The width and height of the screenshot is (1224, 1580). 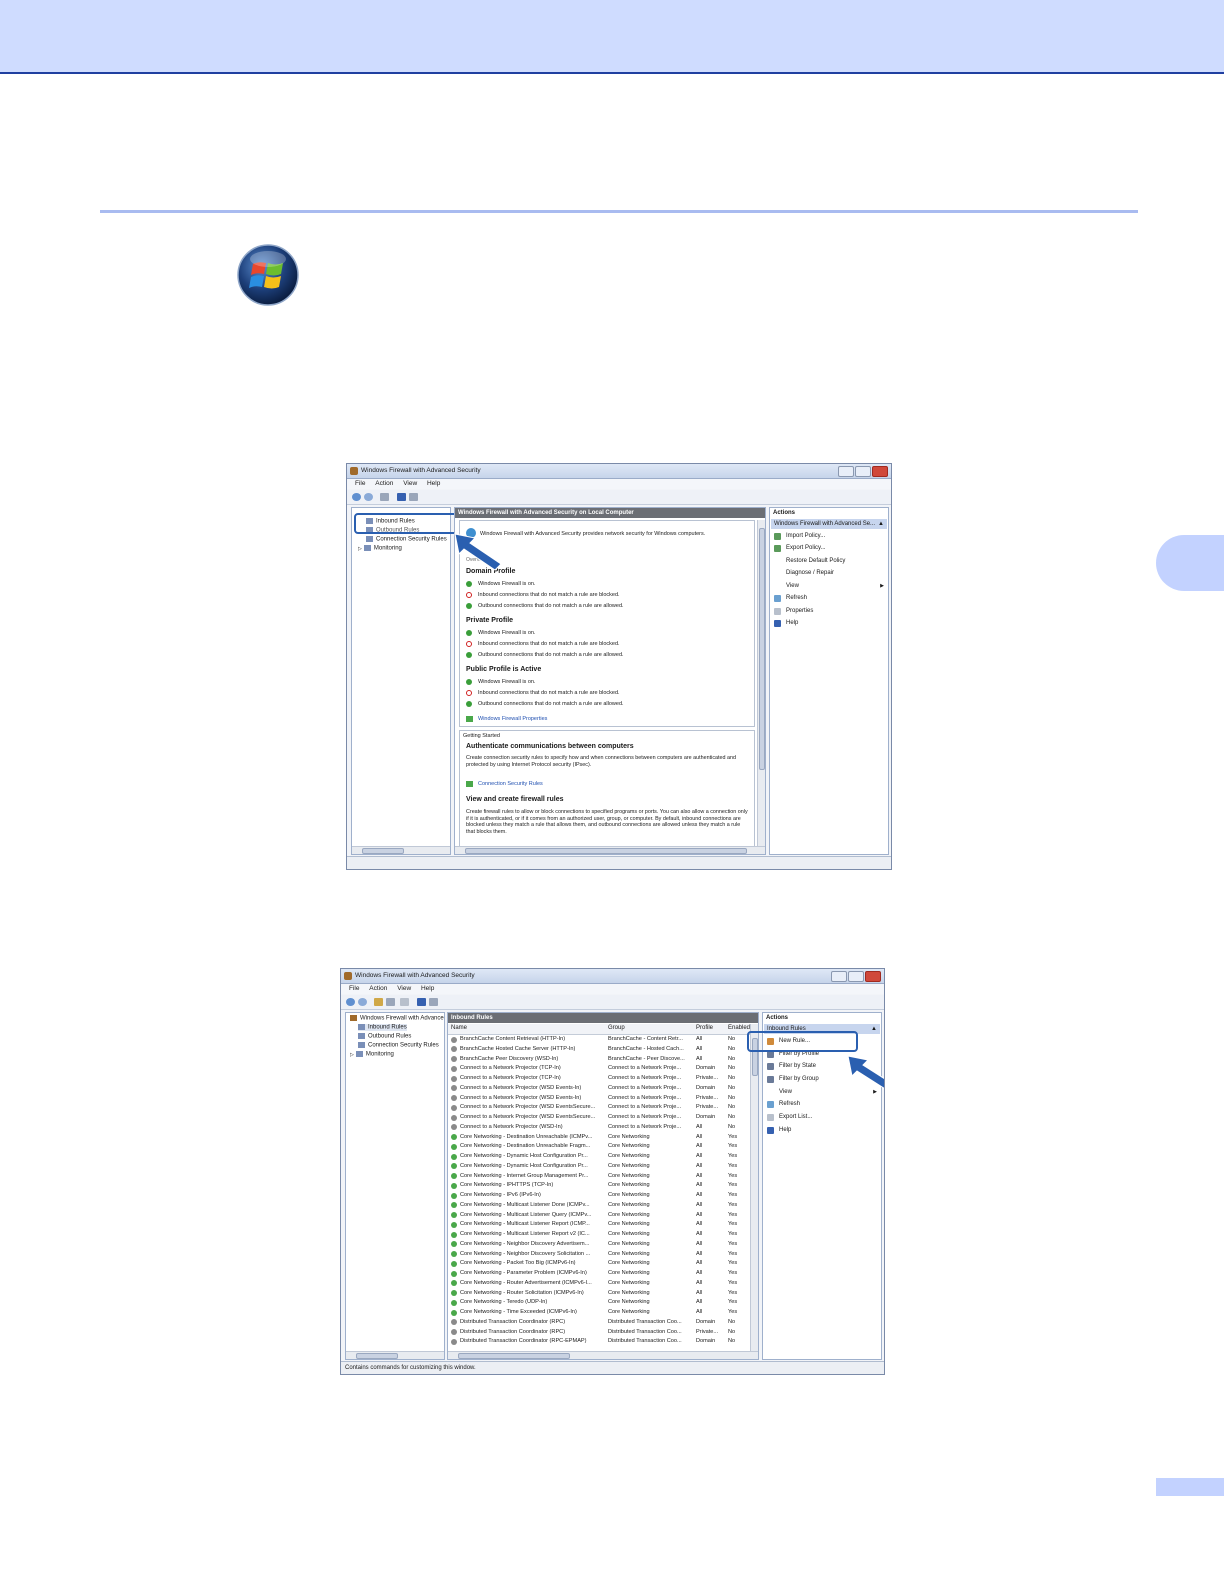 I want to click on tree-item-outbound-rules: Outbound Rules, so click(x=384, y=1036).